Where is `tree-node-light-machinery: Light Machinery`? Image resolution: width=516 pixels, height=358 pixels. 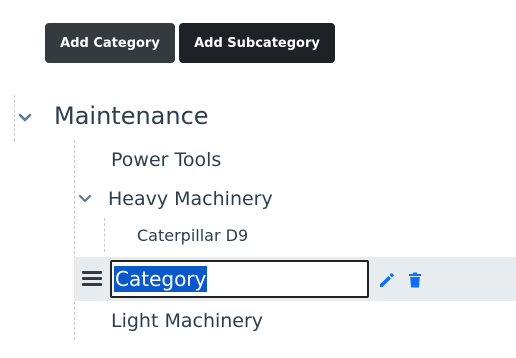
tree-node-light-machinery: Light Machinery is located at coordinates (187, 321).